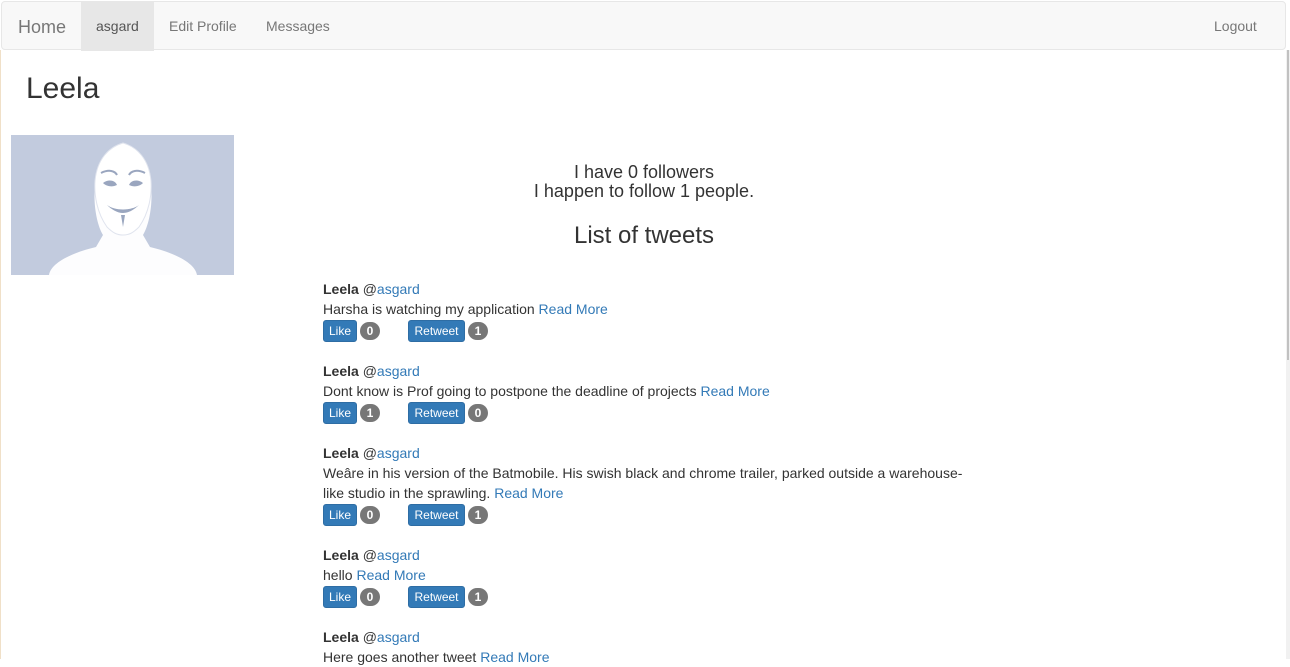 Image resolution: width=1290 pixels, height=667 pixels. Describe the element at coordinates (203, 26) in the screenshot. I see `nav-item-edit-profile: Edit Profile` at that location.